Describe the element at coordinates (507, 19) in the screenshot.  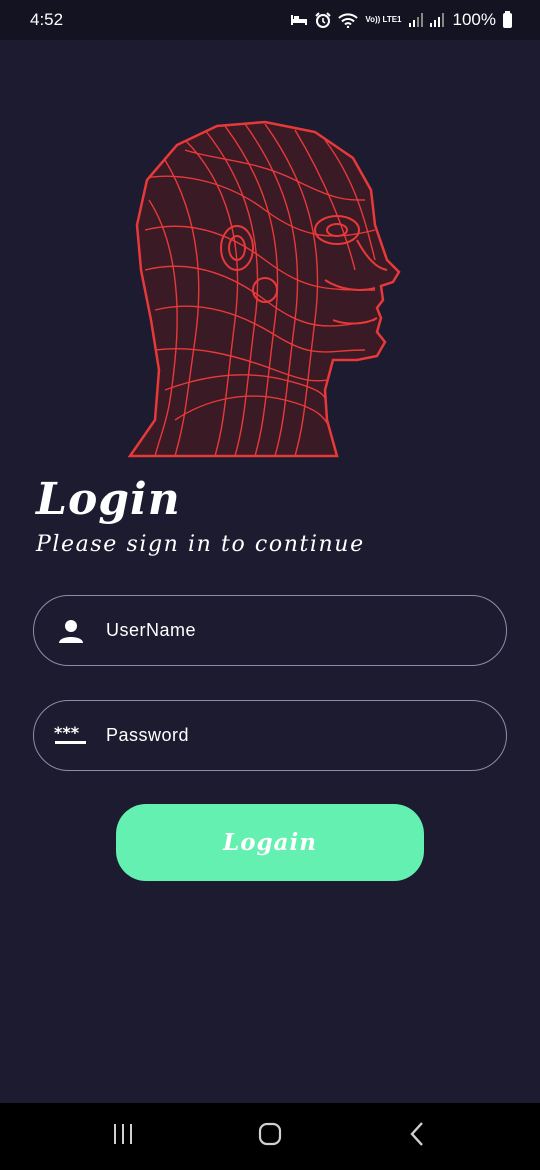
I see `battery-icon` at that location.